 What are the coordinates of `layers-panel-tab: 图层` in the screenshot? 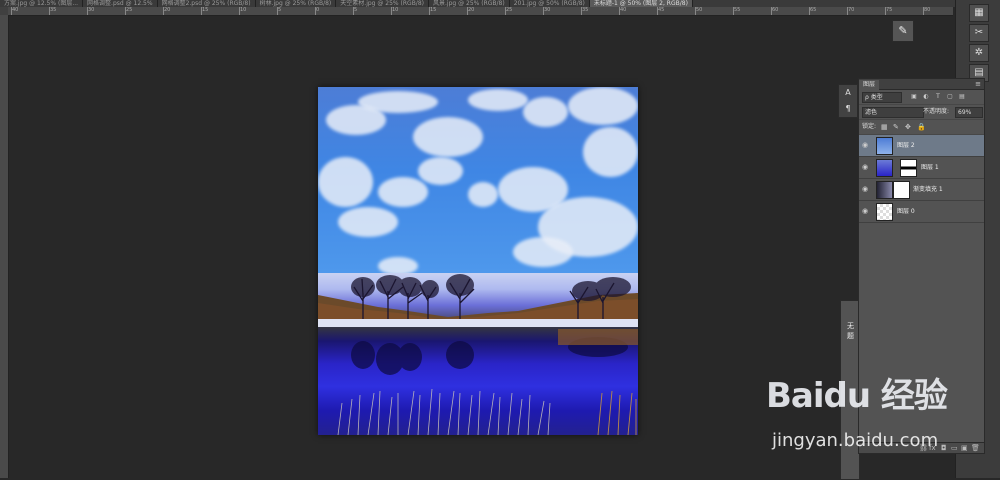 It's located at (869, 85).